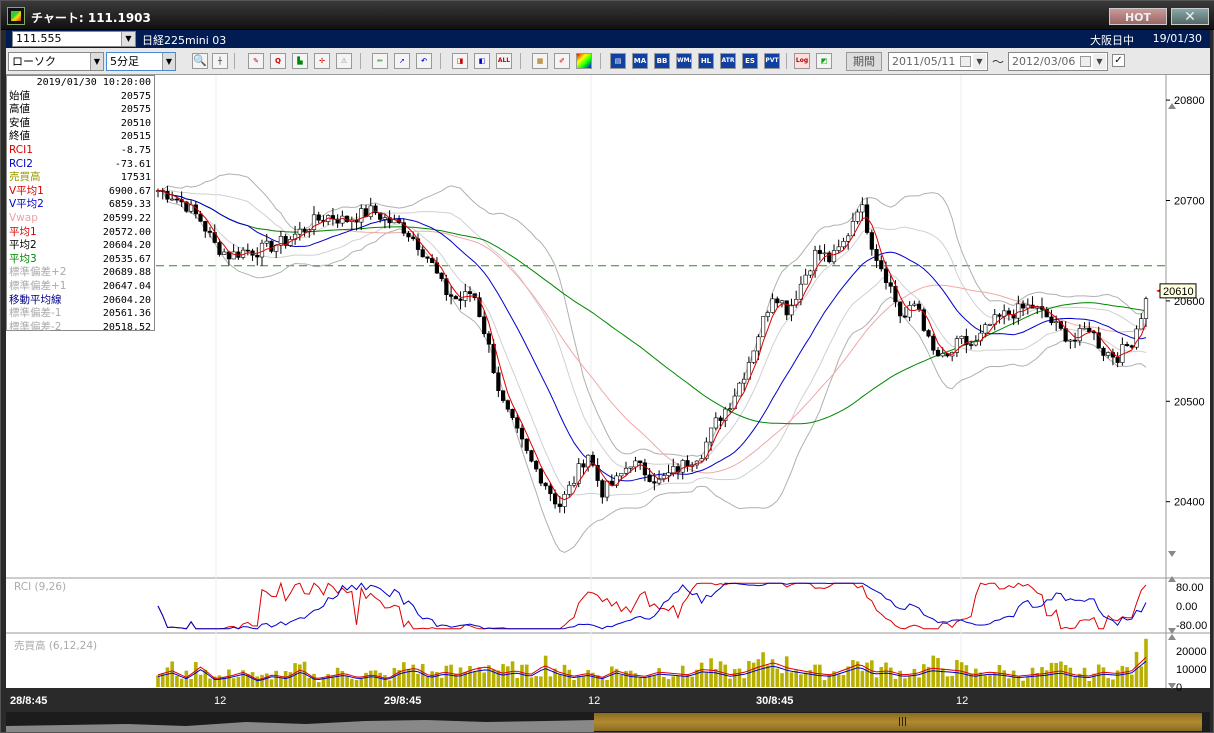  Describe the element at coordinates (141, 61) in the screenshot. I see `interval-select: 5分足 ▼` at that location.